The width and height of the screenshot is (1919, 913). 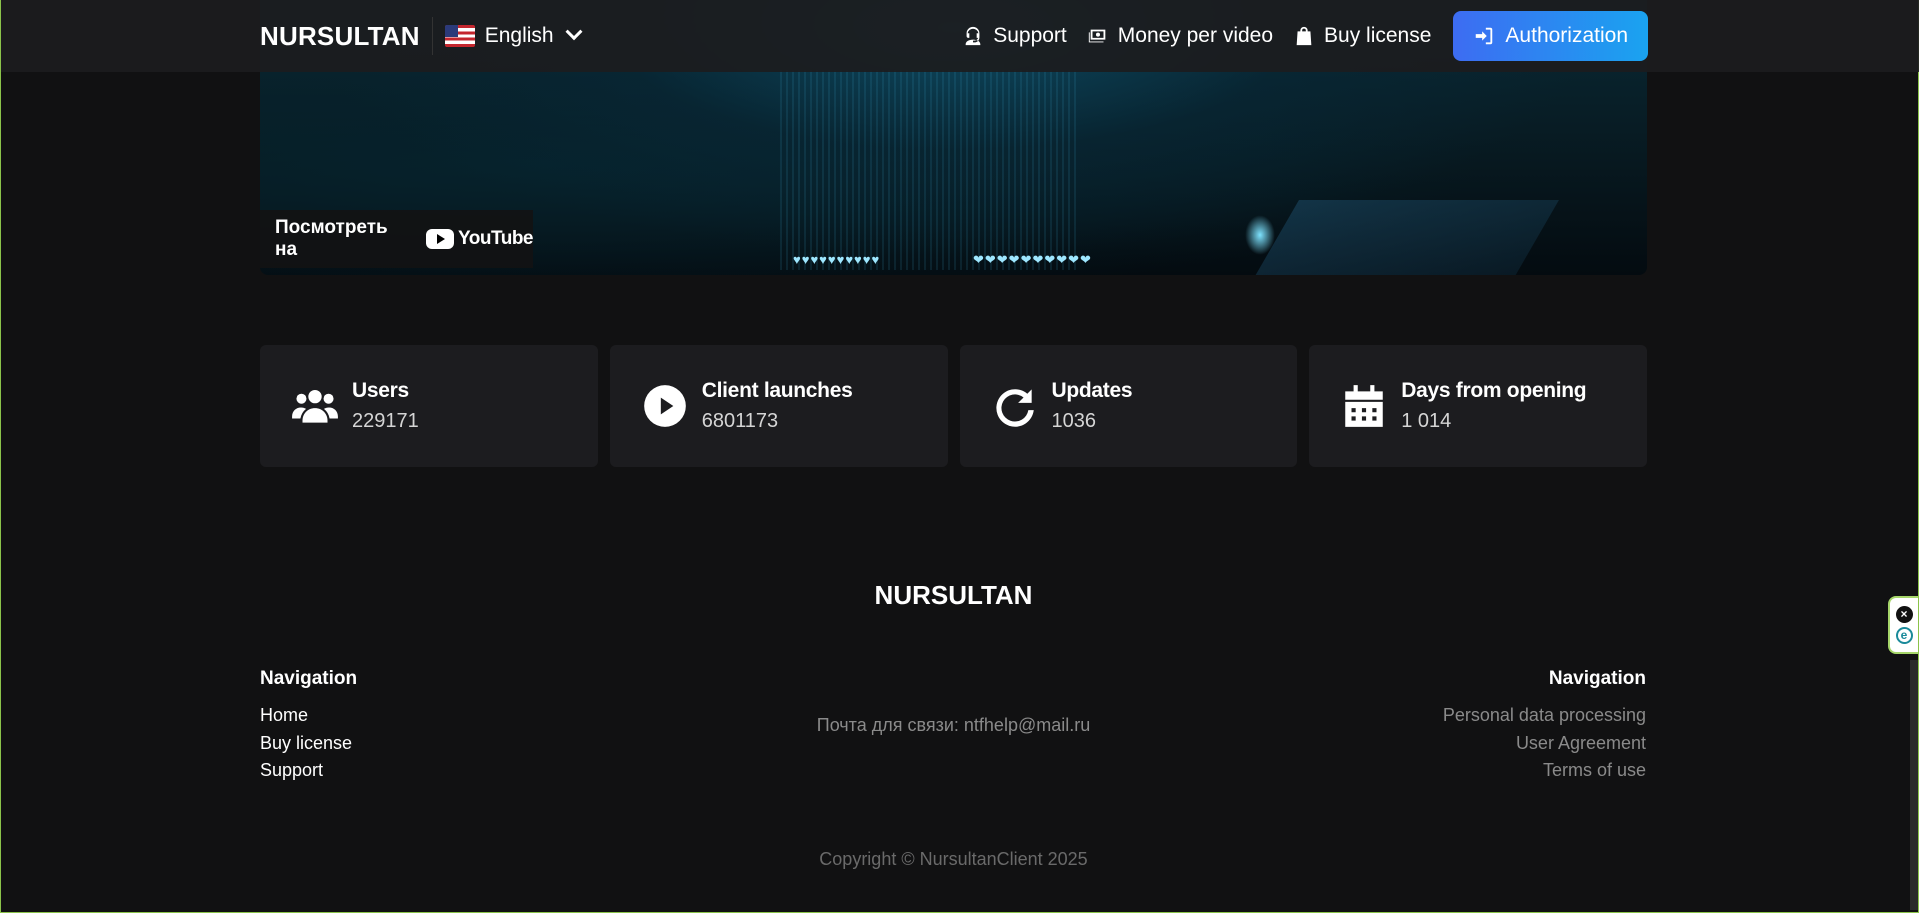 What do you see at coordinates (1544, 716) in the screenshot?
I see `footer-link-personal-data: Personal data processing` at bounding box center [1544, 716].